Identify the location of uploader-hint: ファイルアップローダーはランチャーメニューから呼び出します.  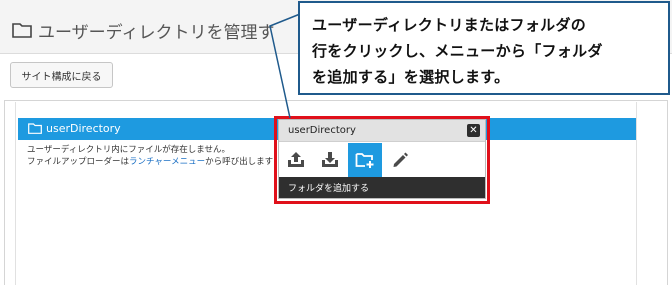
(150, 161).